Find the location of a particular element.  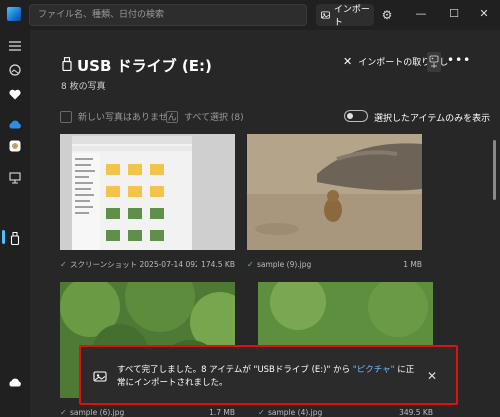

photo-tile: ✓ sample (9).jpg 1 MB is located at coordinates (334, 204).